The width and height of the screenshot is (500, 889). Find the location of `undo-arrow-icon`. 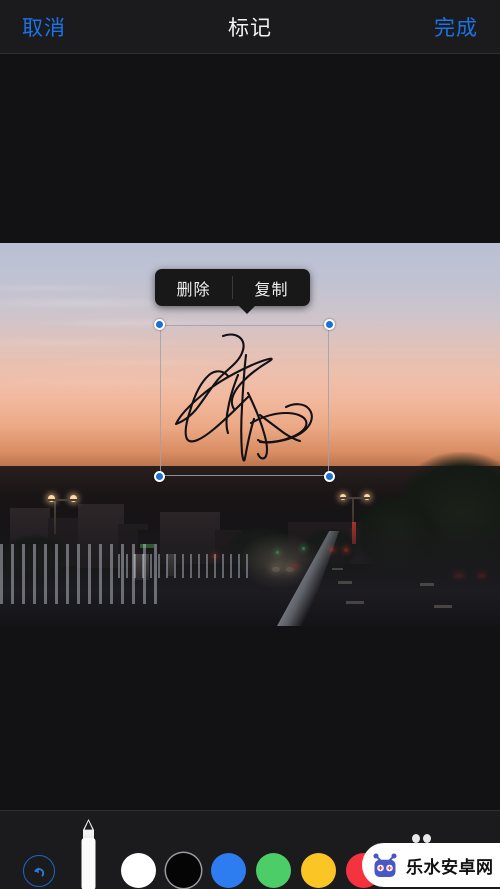

undo-arrow-icon is located at coordinates (39, 872).